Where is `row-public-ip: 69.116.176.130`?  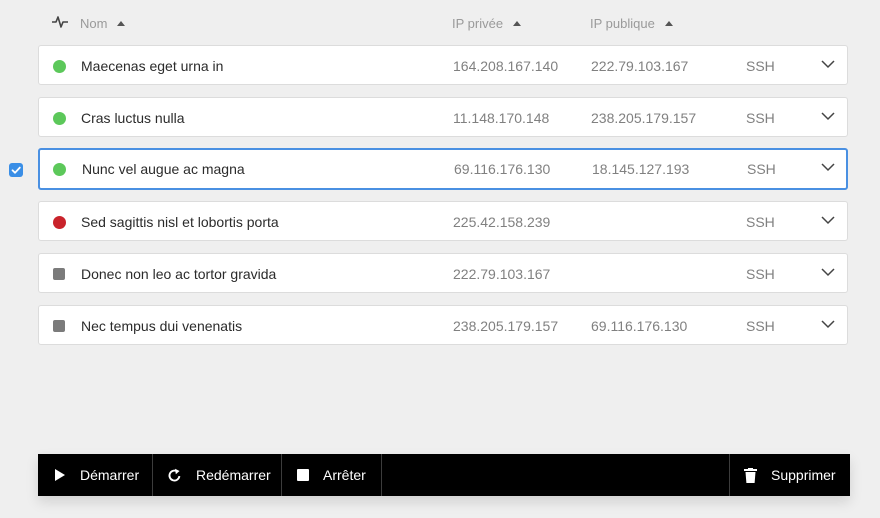
row-public-ip: 69.116.176.130 is located at coordinates (639, 326).